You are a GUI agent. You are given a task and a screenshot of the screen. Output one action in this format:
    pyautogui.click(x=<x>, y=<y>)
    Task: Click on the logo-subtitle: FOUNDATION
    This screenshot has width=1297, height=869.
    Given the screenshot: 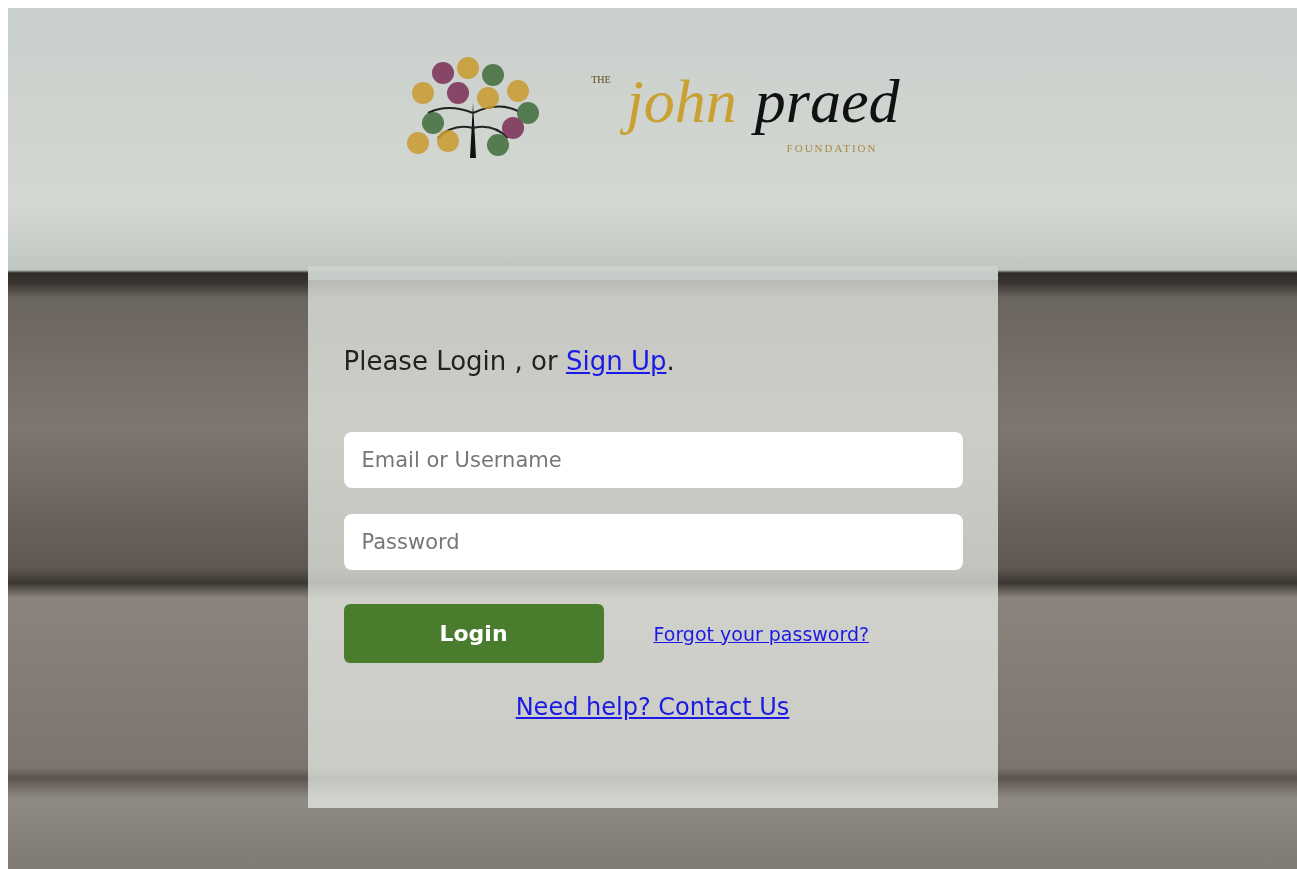 What is the action you would take?
    pyautogui.click(x=832, y=148)
    